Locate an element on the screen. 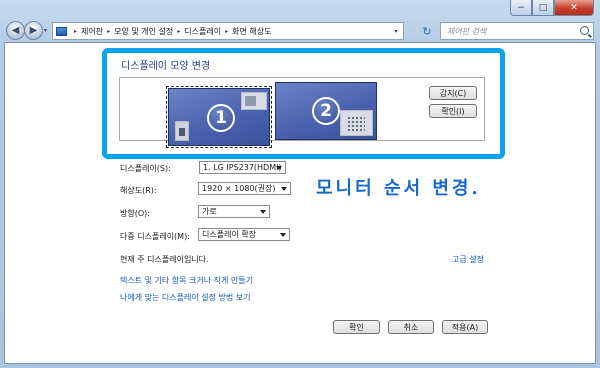  address-dropdown-icon: ▾ is located at coordinates (396, 31).